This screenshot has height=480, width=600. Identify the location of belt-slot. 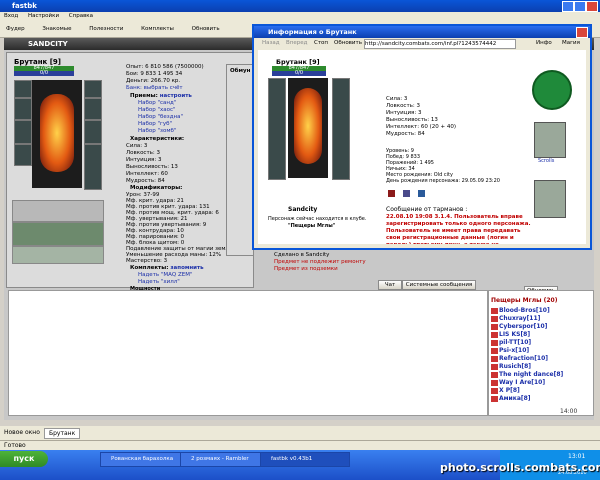
(23, 155).